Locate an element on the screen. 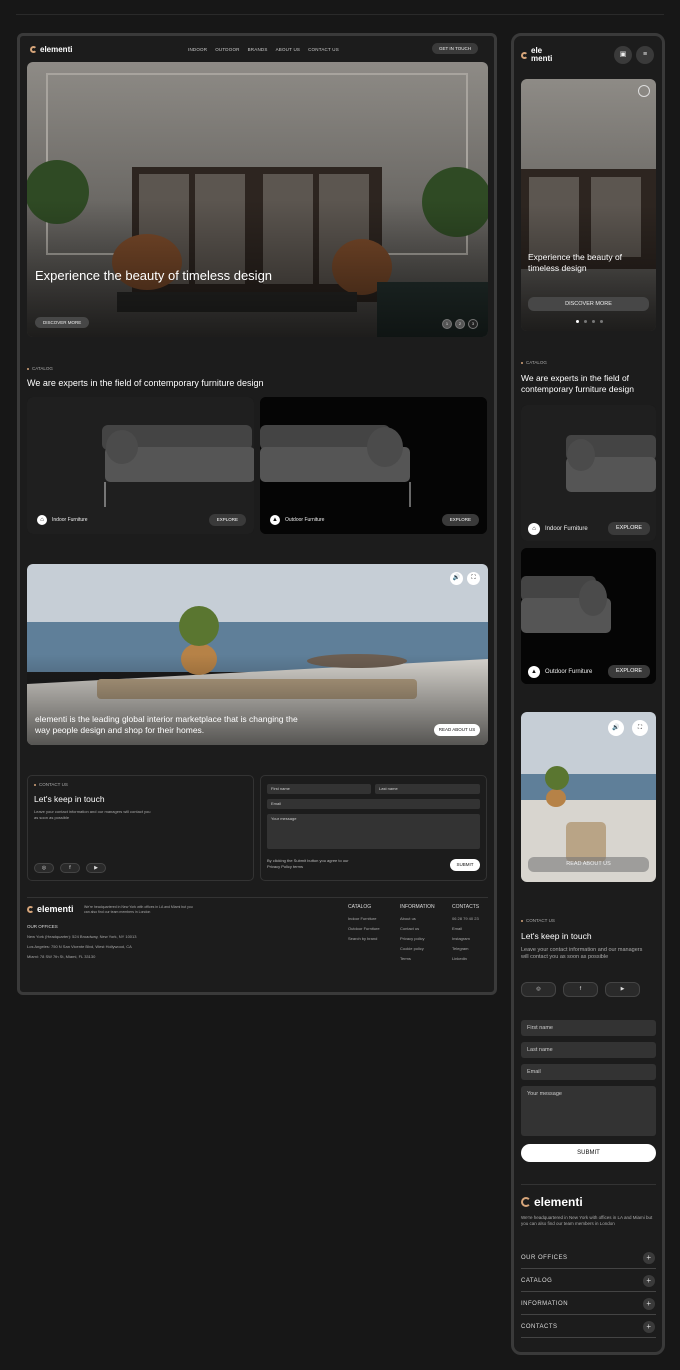 This screenshot has width=680, height=1370. sofa-image is located at coordinates (588, 473).